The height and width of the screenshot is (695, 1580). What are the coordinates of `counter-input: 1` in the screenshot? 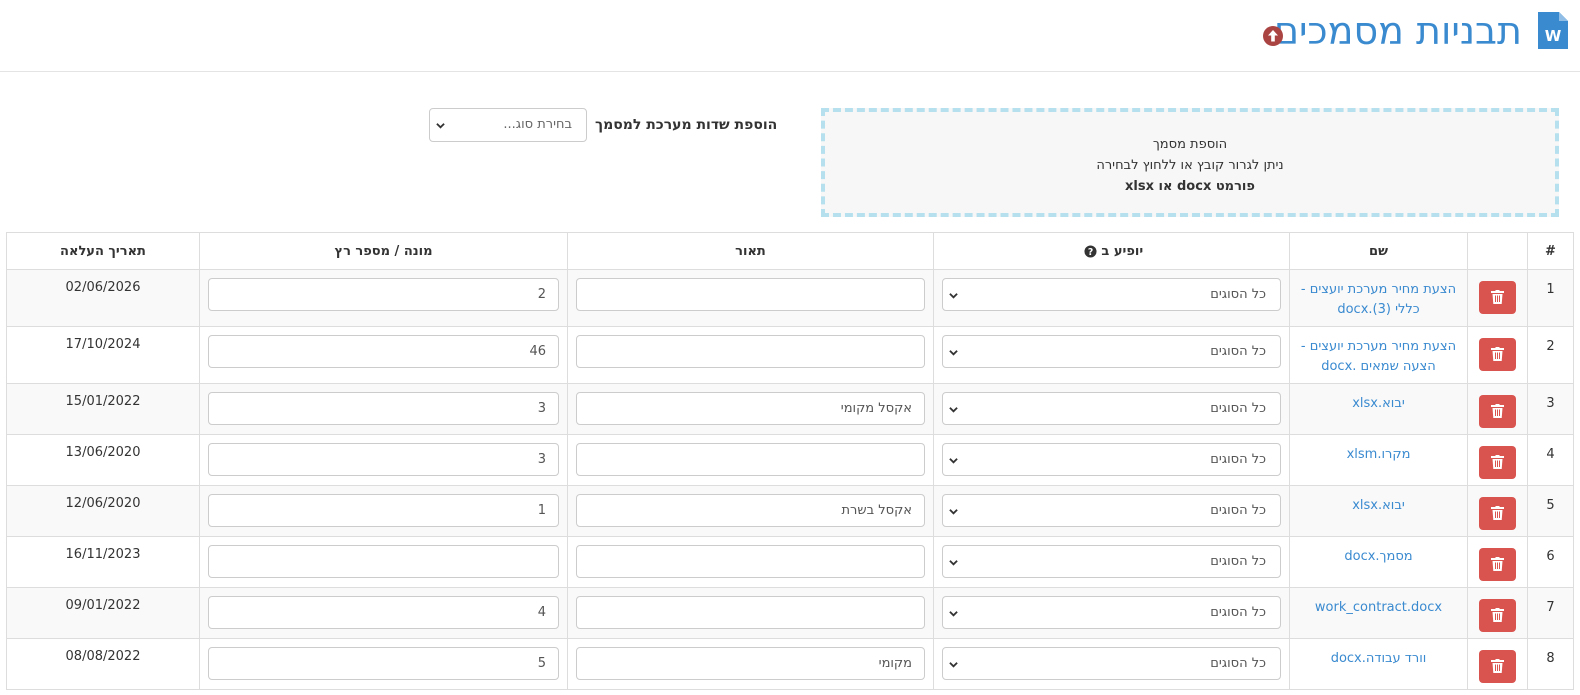 It's located at (383, 510).